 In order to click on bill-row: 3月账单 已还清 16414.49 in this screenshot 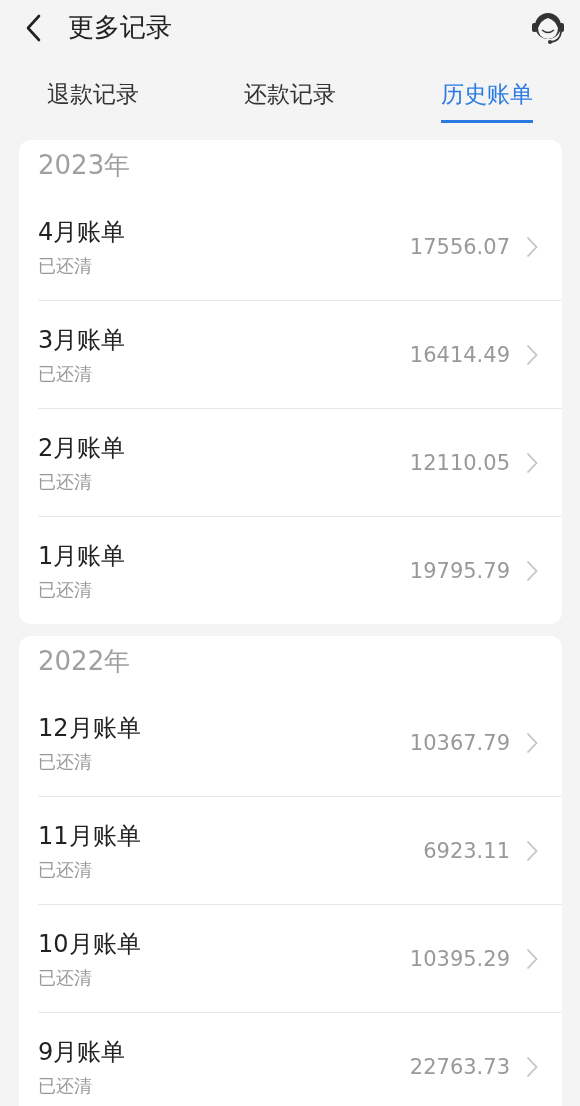, I will do `click(300, 355)`.